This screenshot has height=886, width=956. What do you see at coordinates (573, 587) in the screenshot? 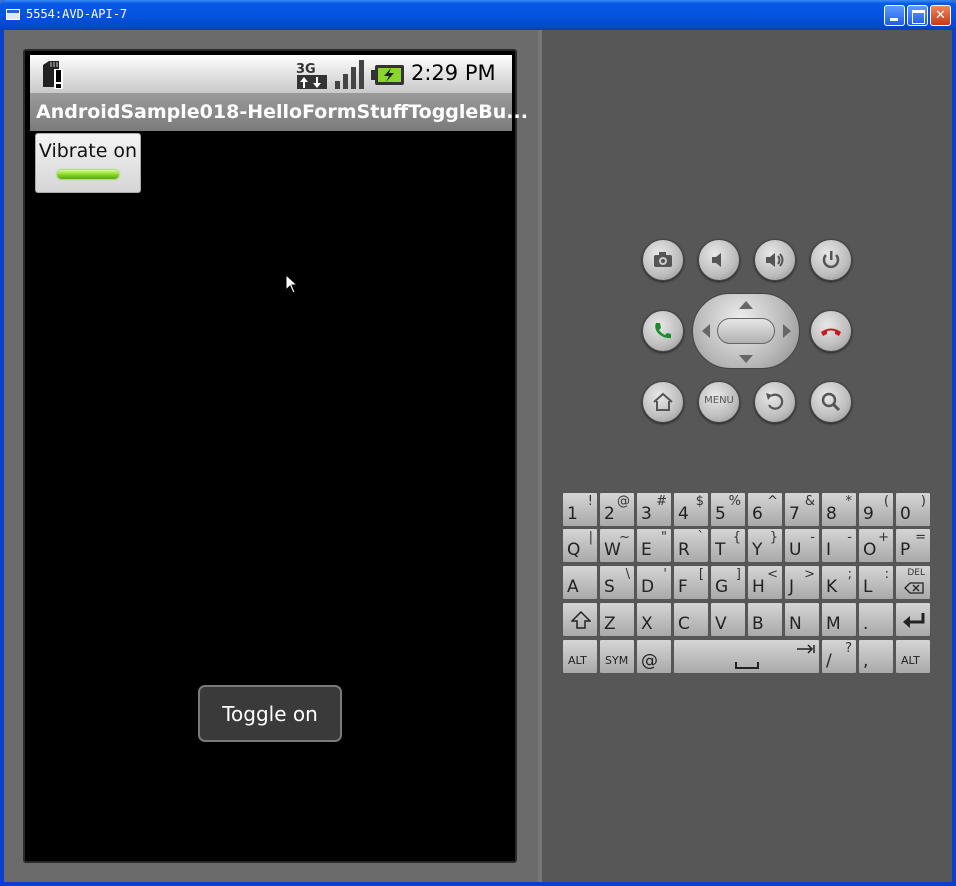
I see `key-label: A` at bounding box center [573, 587].